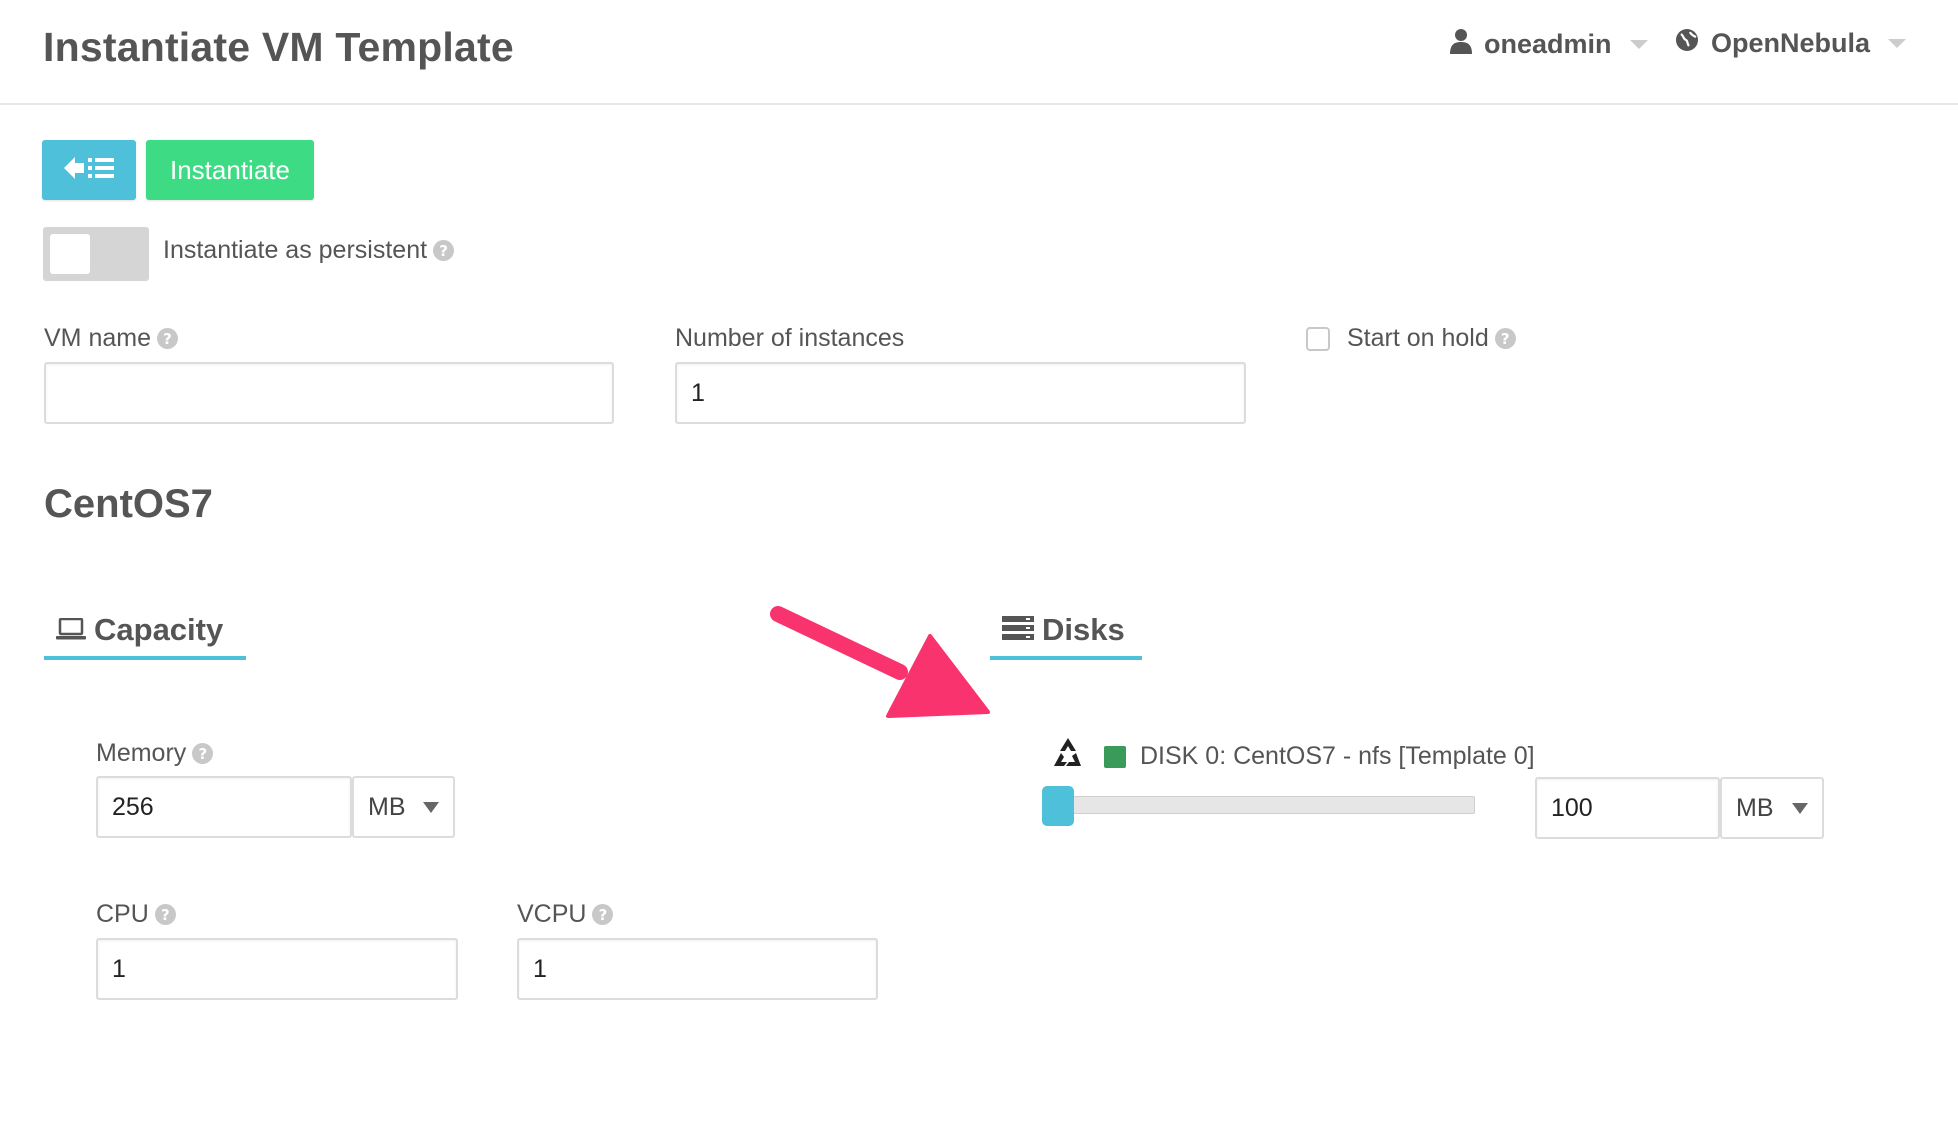 This screenshot has width=1958, height=1124. I want to click on globe-icon, so click(1687, 43).